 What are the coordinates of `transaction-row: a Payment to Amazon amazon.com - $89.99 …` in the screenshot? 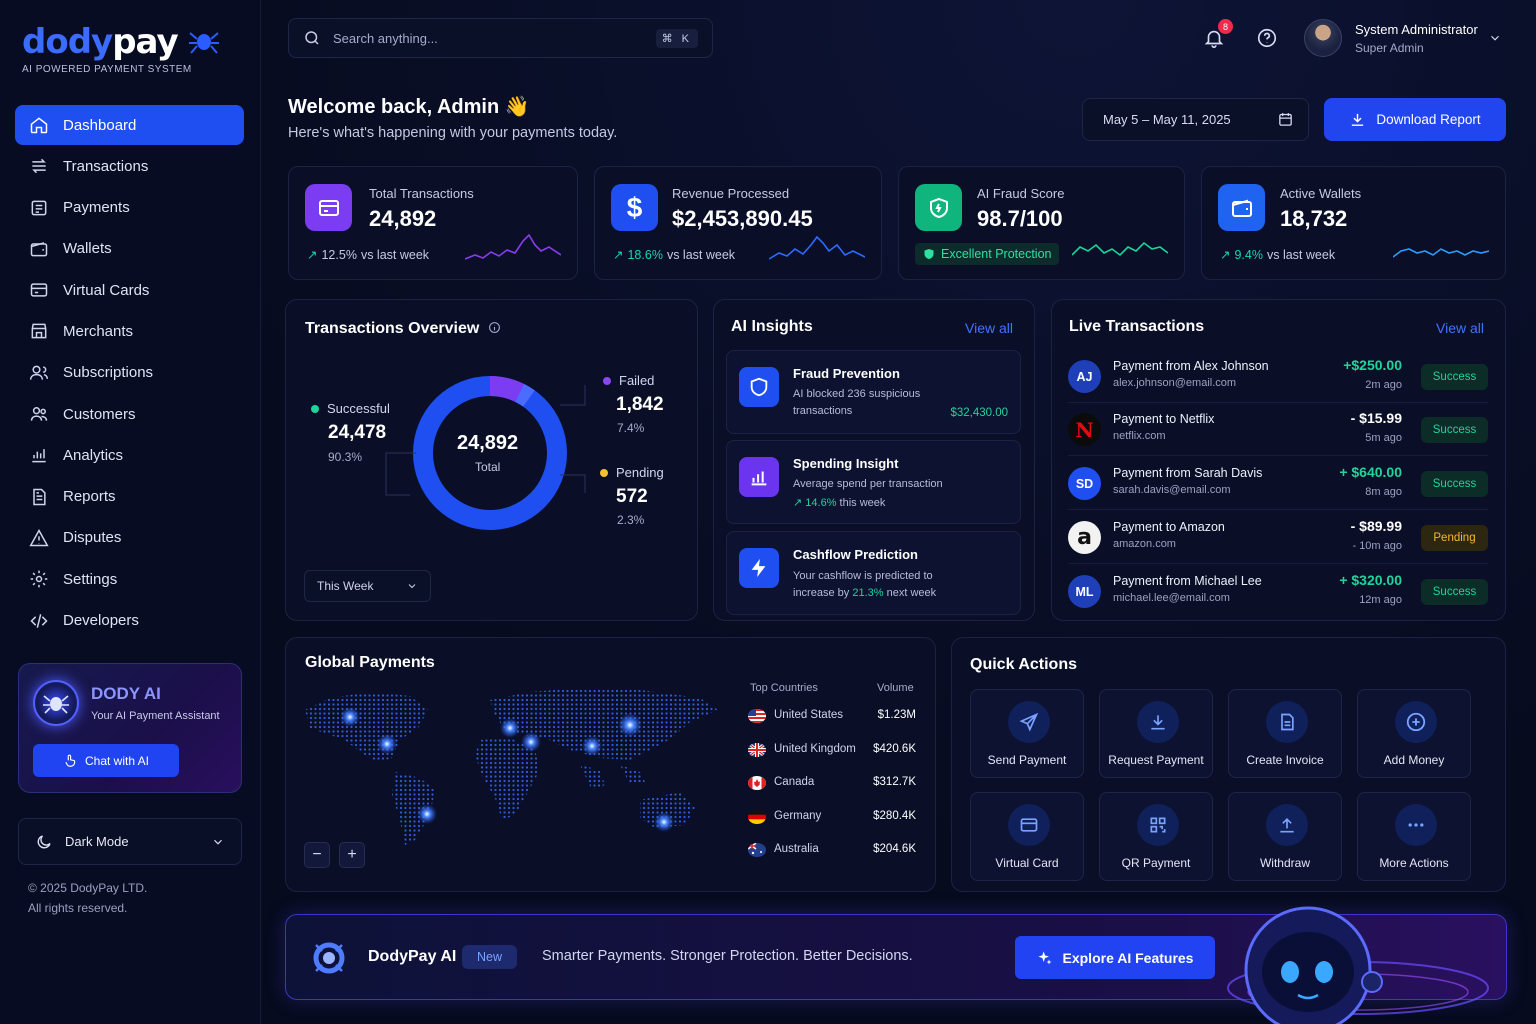 It's located at (1278, 537).